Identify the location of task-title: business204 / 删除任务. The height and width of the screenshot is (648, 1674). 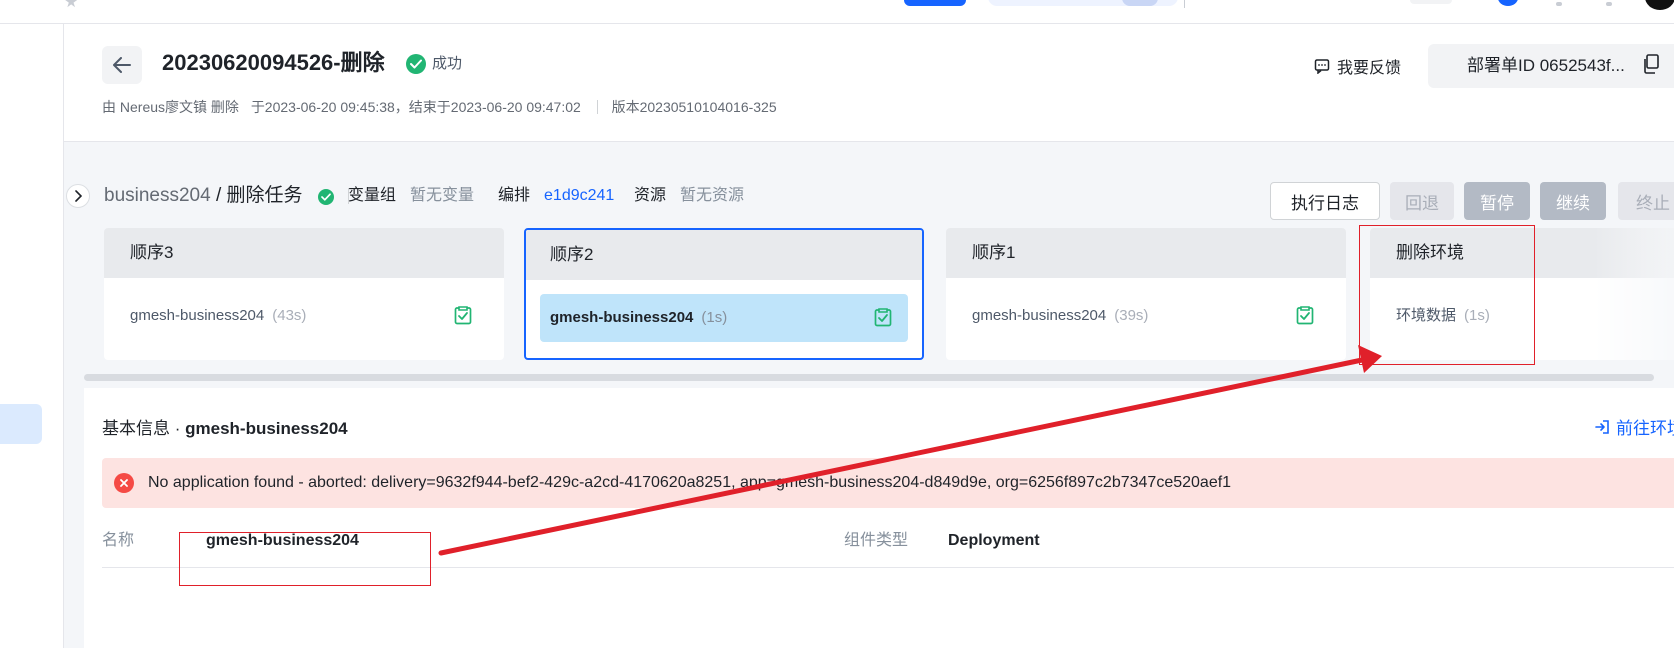
(203, 196).